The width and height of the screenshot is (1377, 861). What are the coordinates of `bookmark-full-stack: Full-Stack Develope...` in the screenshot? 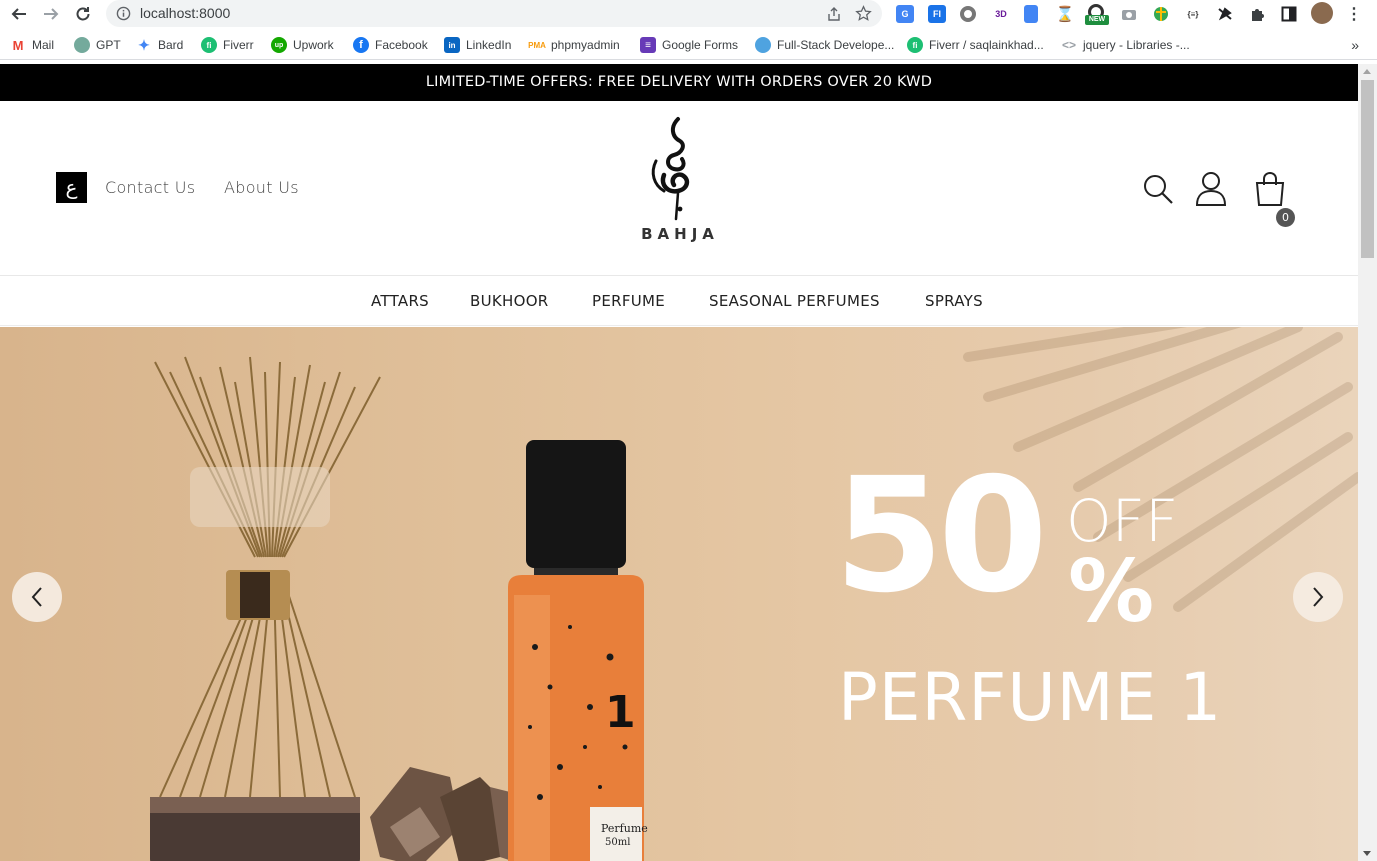 It's located at (824, 45).